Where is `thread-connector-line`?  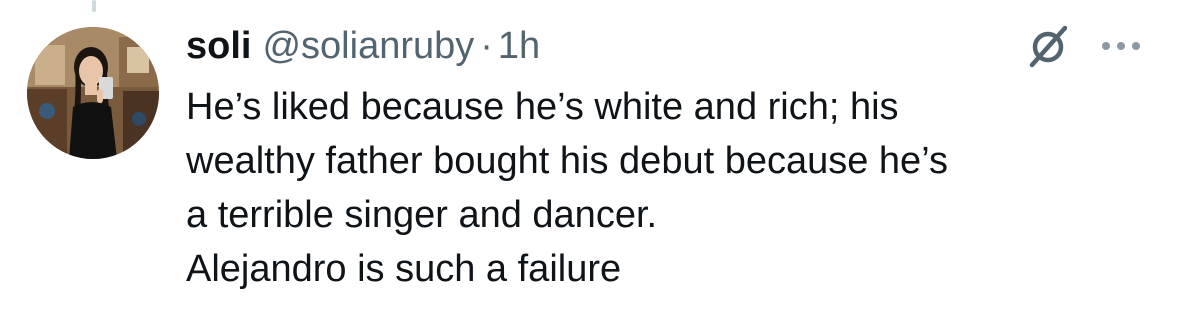 thread-connector-line is located at coordinates (94, 6).